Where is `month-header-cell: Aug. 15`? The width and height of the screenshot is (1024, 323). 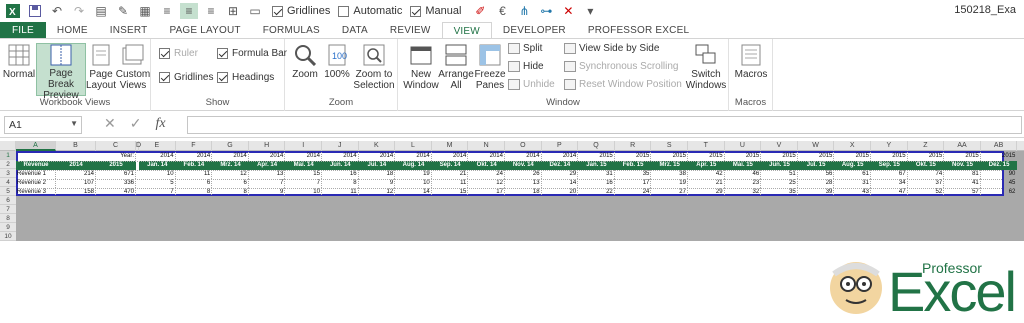
month-header-cell: Aug. 15 is located at coordinates (852, 165).